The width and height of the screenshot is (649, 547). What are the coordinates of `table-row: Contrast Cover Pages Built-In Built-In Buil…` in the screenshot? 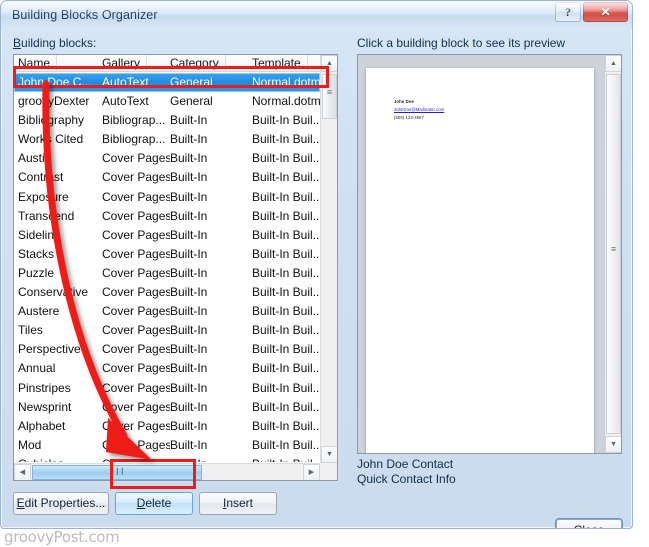 It's located at (167, 177).